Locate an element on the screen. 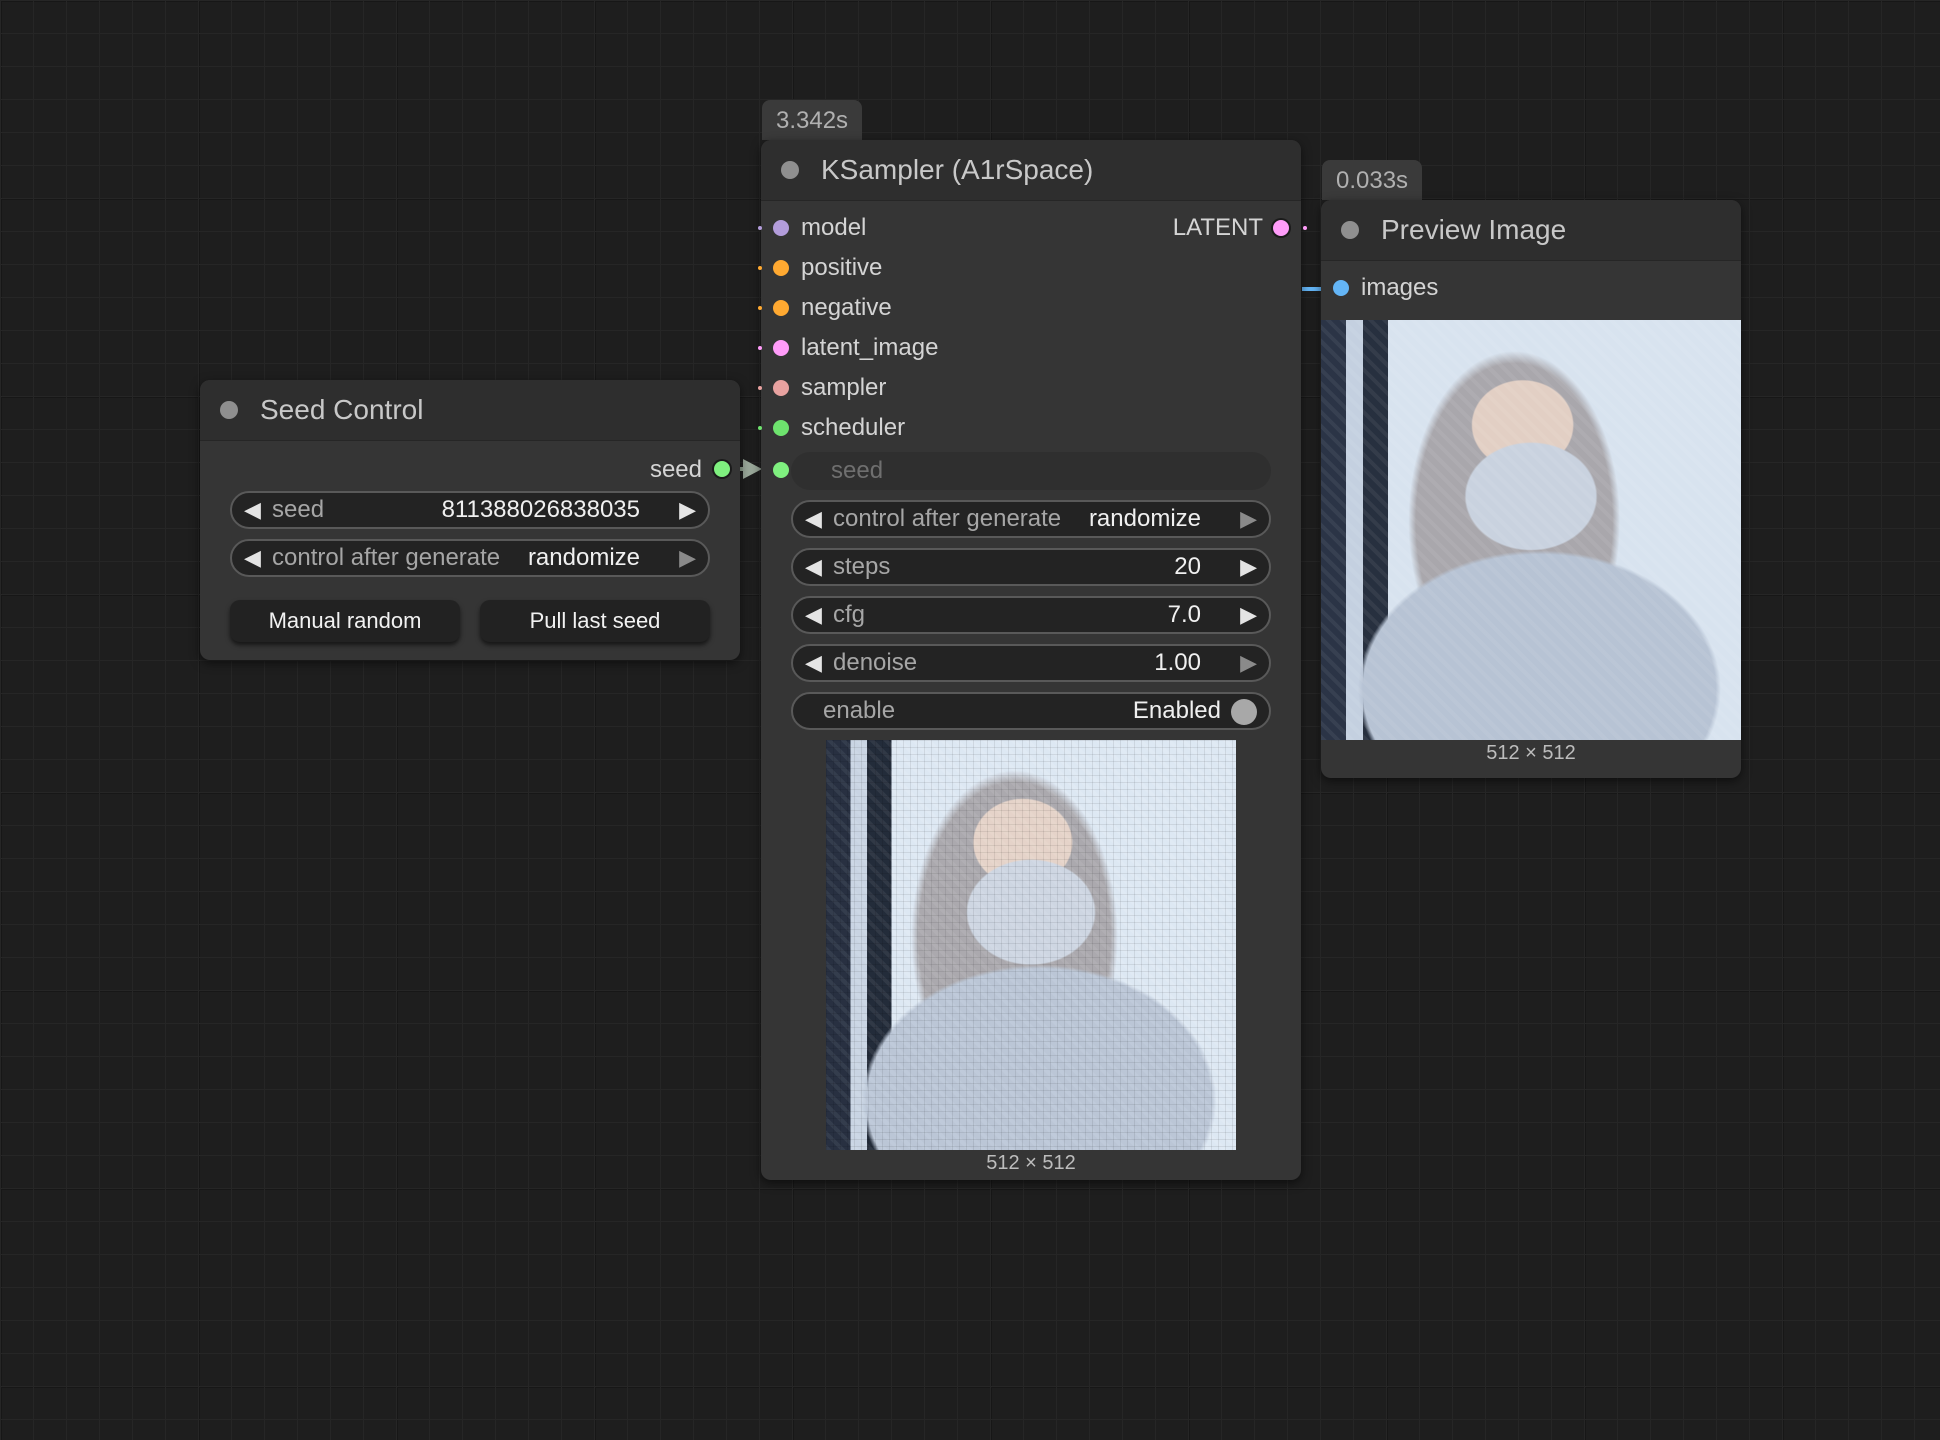 The image size is (1940, 1440). seed-converted-widget: seed is located at coordinates (1031, 471).